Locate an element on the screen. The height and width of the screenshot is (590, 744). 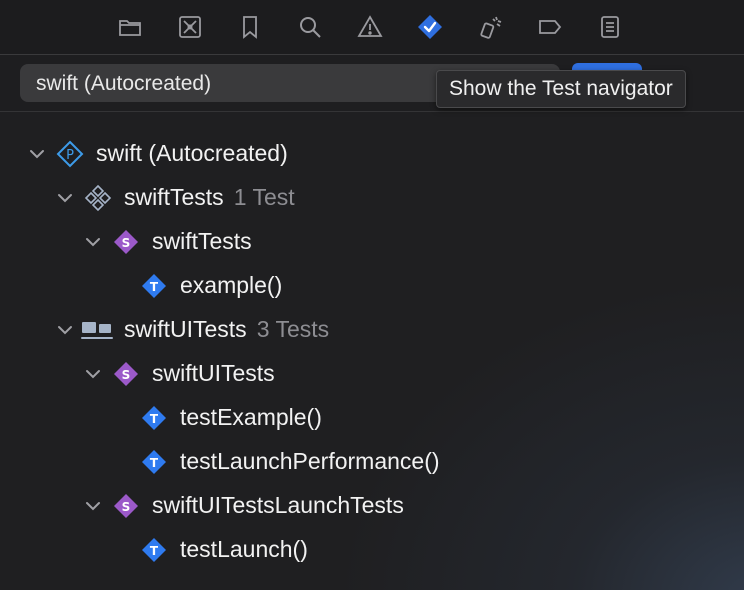
tree-row-label: swiftUITests 3 Tests is located at coordinates (227, 329).